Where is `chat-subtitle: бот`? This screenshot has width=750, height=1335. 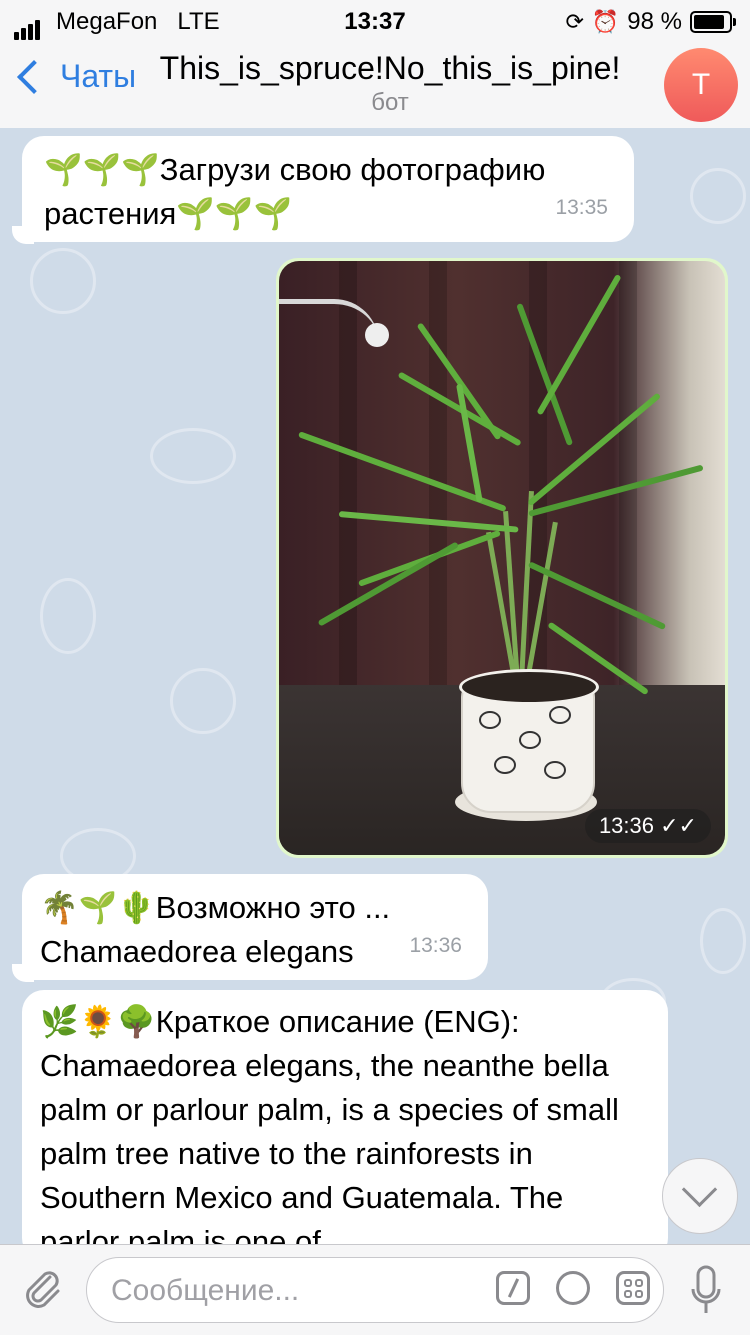 chat-subtitle: бот is located at coordinates (390, 102).